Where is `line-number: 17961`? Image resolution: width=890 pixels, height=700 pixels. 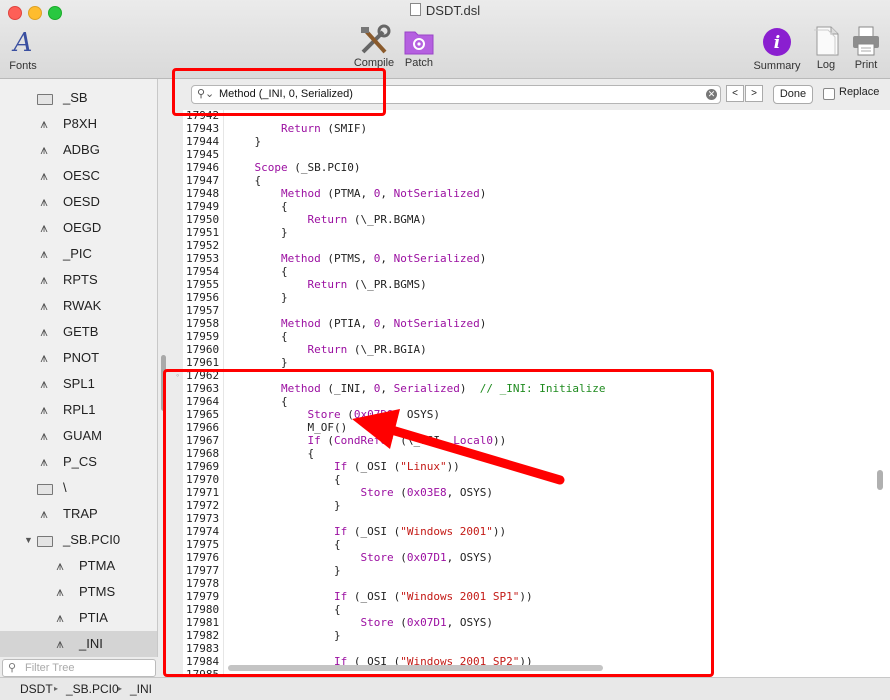 line-number: 17961 is located at coordinates (203, 362).